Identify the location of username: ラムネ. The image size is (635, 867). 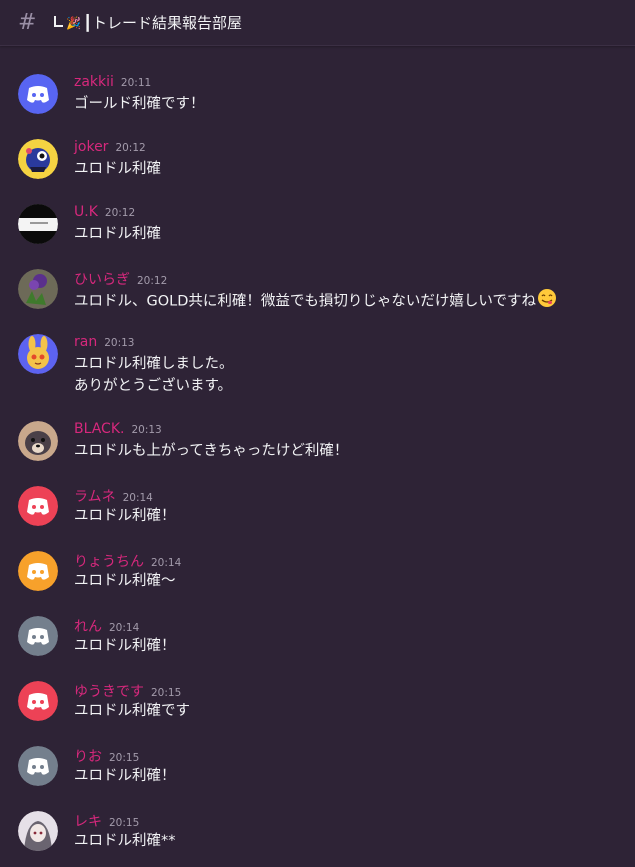
(95, 496).